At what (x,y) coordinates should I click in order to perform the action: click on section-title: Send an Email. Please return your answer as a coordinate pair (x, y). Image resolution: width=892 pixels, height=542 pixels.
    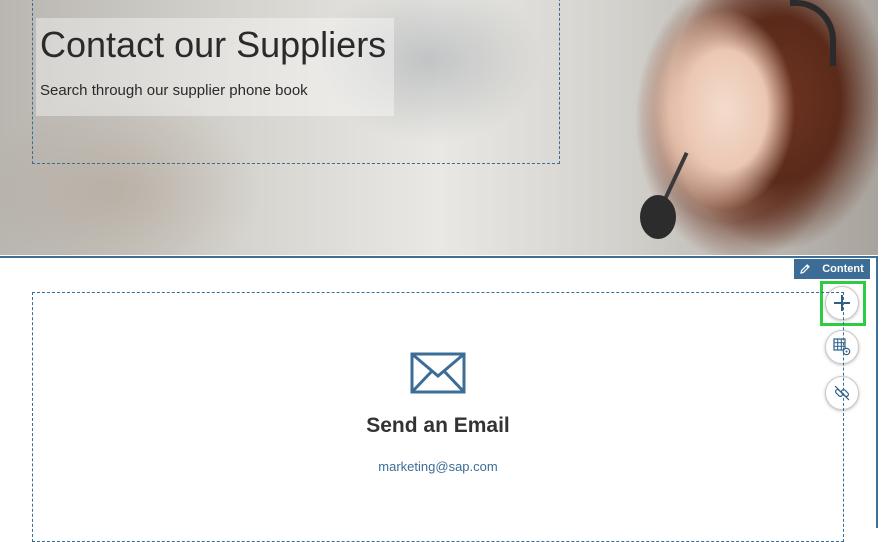
    Looking at the image, I should click on (438, 425).